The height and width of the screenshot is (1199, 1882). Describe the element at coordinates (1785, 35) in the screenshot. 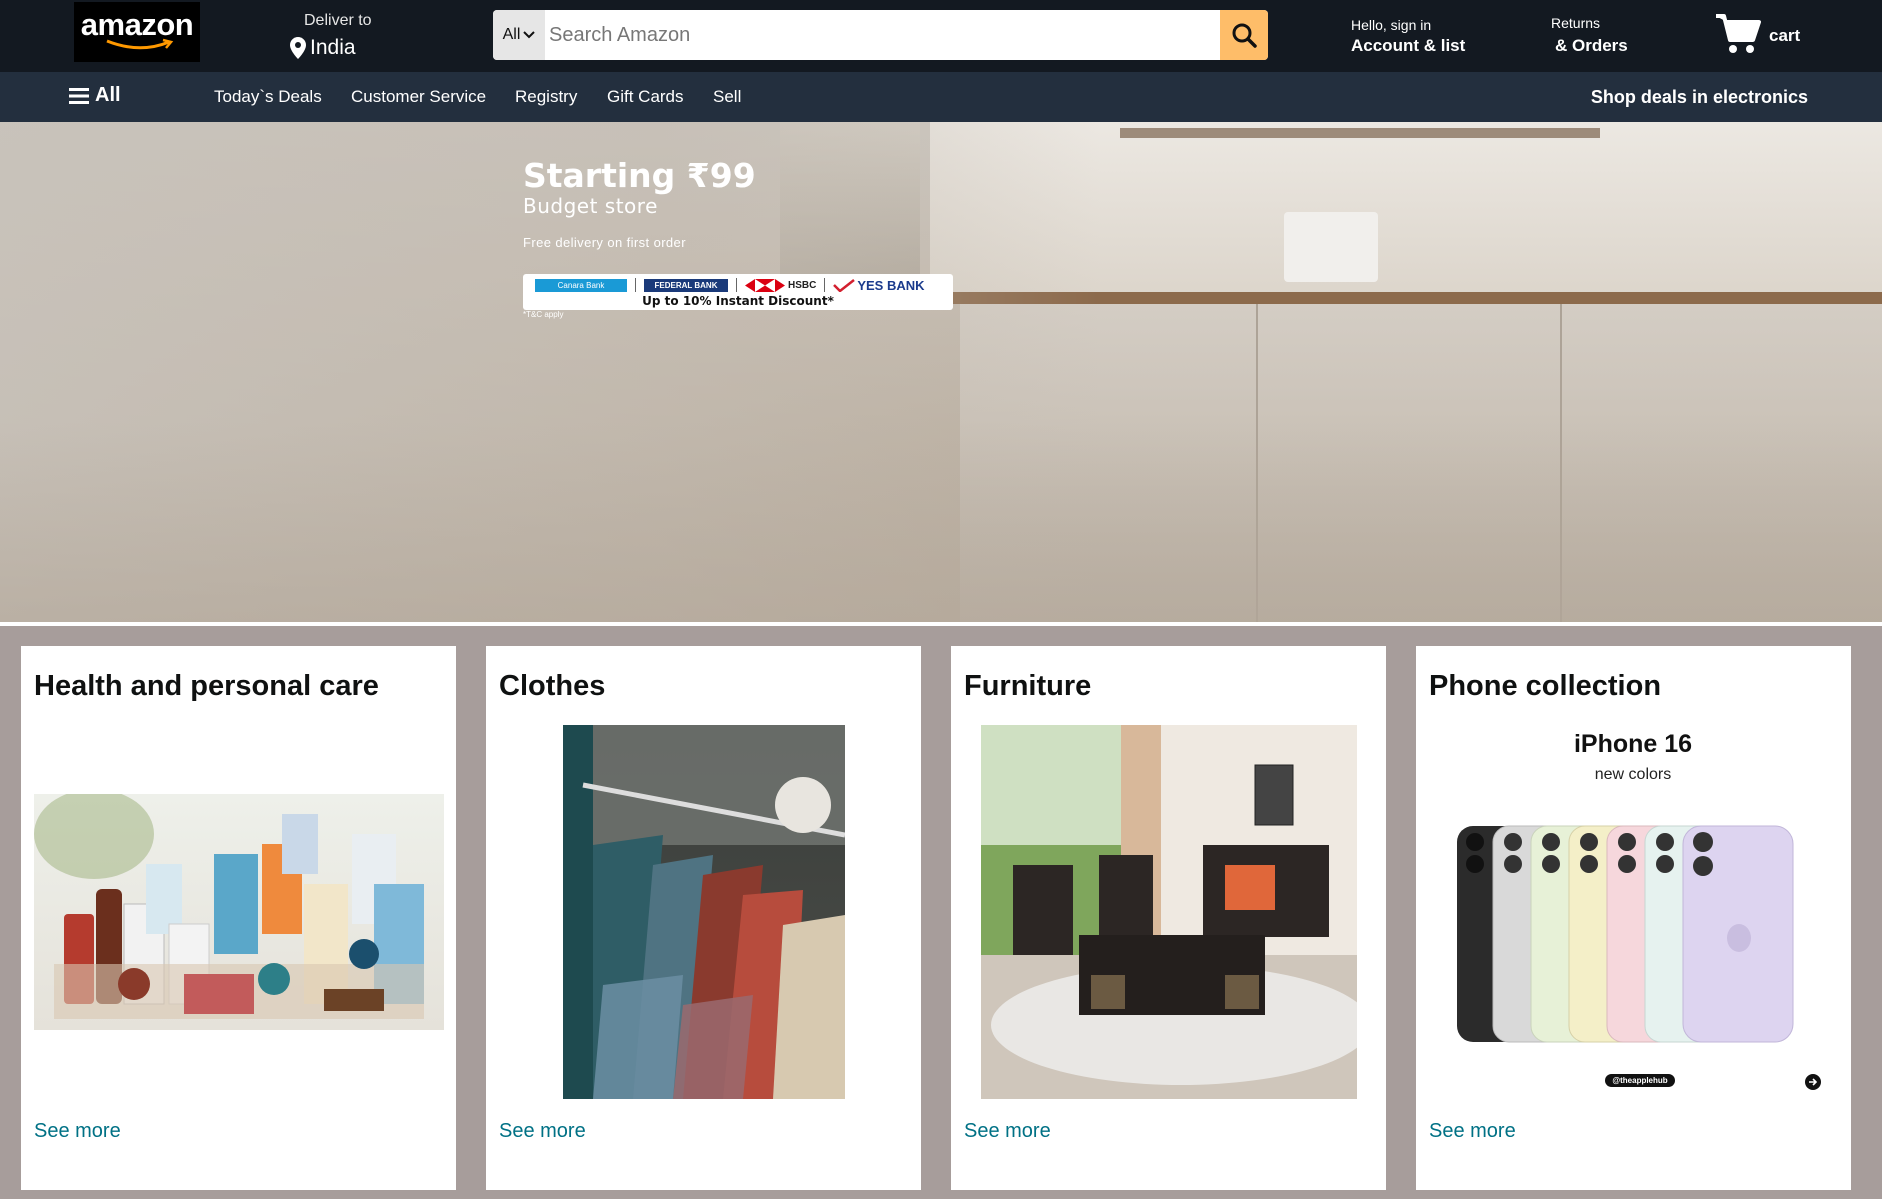

I see `cart-label: cart` at that location.